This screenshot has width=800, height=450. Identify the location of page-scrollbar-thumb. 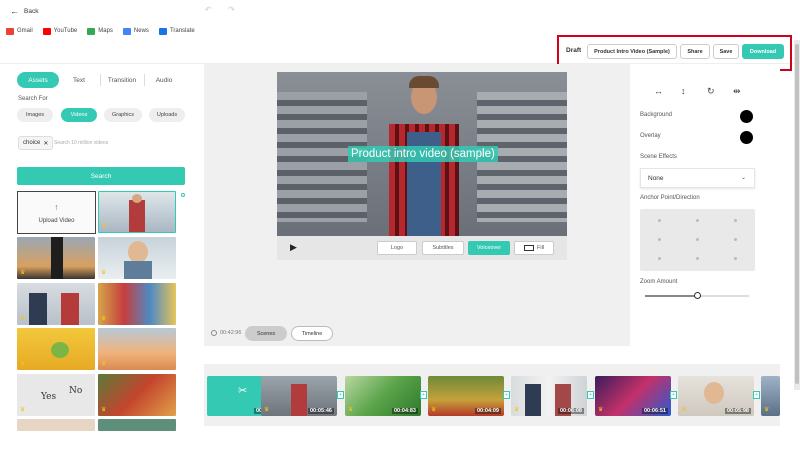
(797, 214).